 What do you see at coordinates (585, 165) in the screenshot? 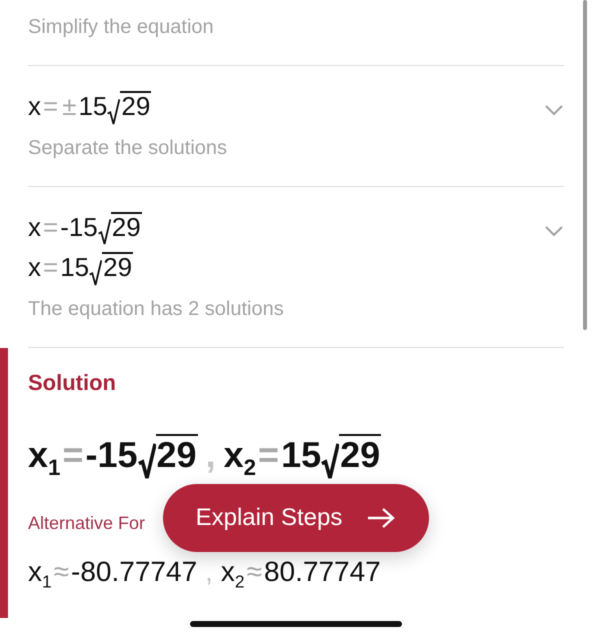
I see `scrollbar` at bounding box center [585, 165].